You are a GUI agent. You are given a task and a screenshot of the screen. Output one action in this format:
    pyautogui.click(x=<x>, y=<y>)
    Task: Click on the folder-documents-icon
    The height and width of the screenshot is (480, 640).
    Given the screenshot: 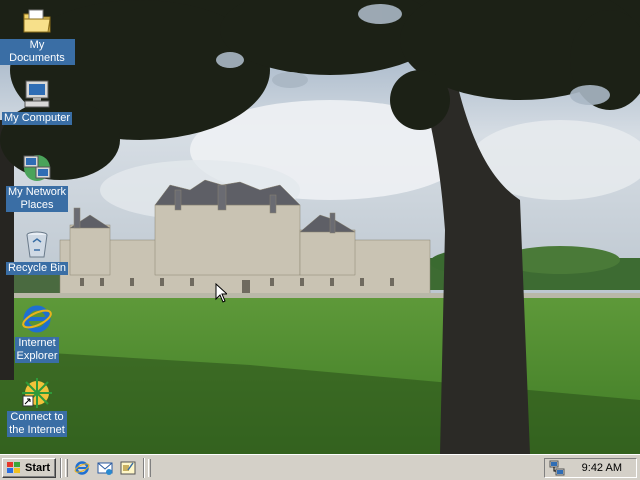 What is the action you would take?
    pyautogui.click(x=37, y=21)
    